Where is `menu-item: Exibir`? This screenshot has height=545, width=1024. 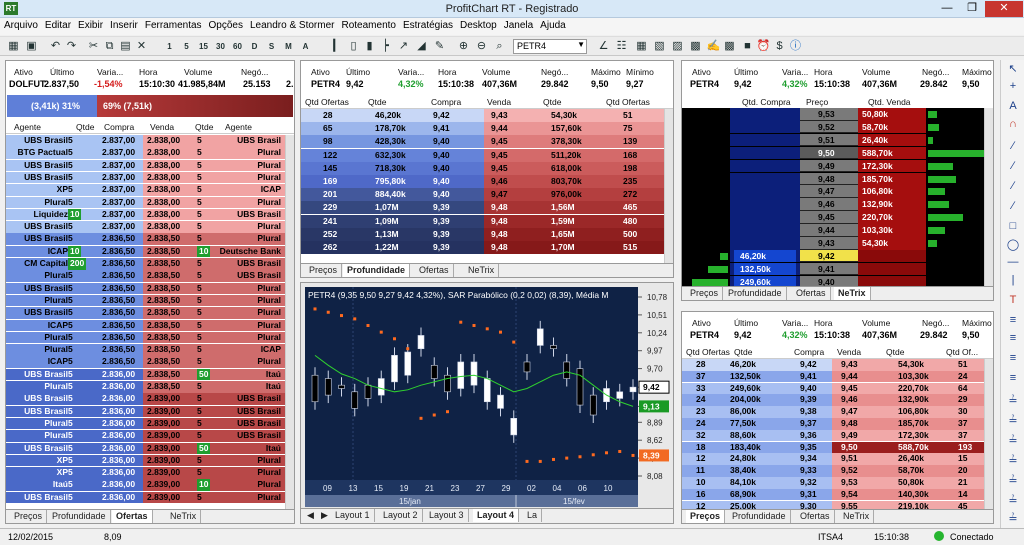
menu-item: Exibir is located at coordinates (90, 24).